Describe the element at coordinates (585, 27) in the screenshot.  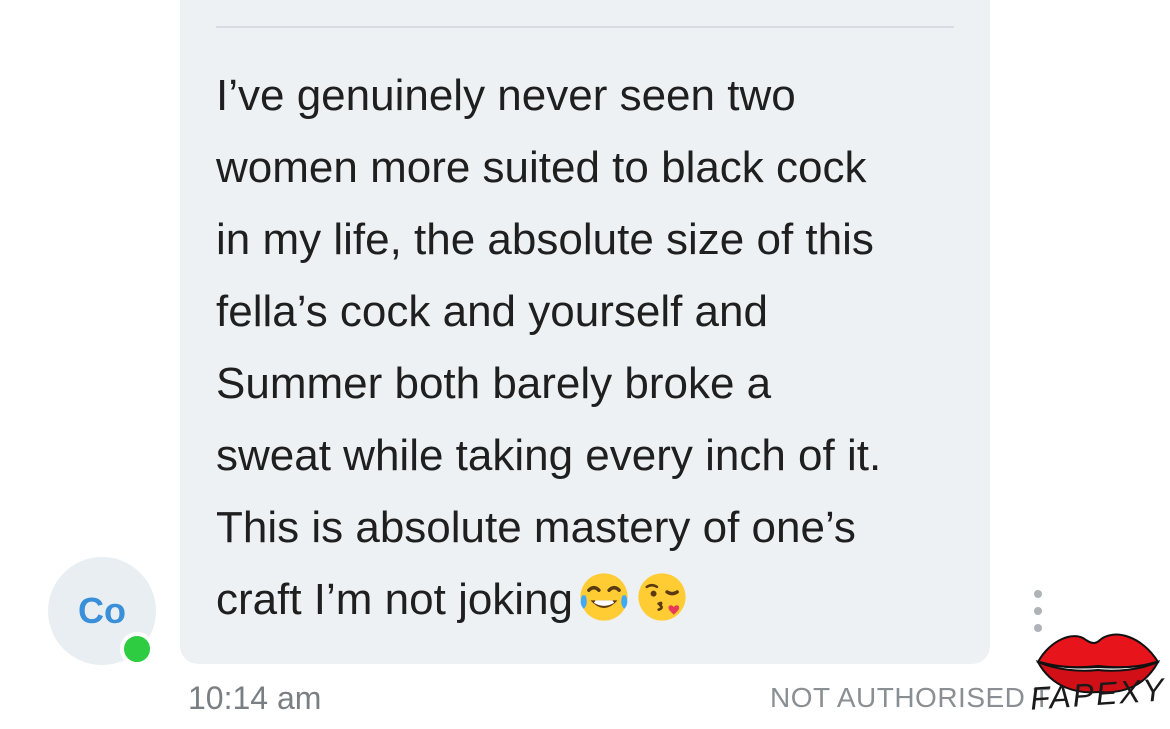
I see `bubble-divider` at that location.